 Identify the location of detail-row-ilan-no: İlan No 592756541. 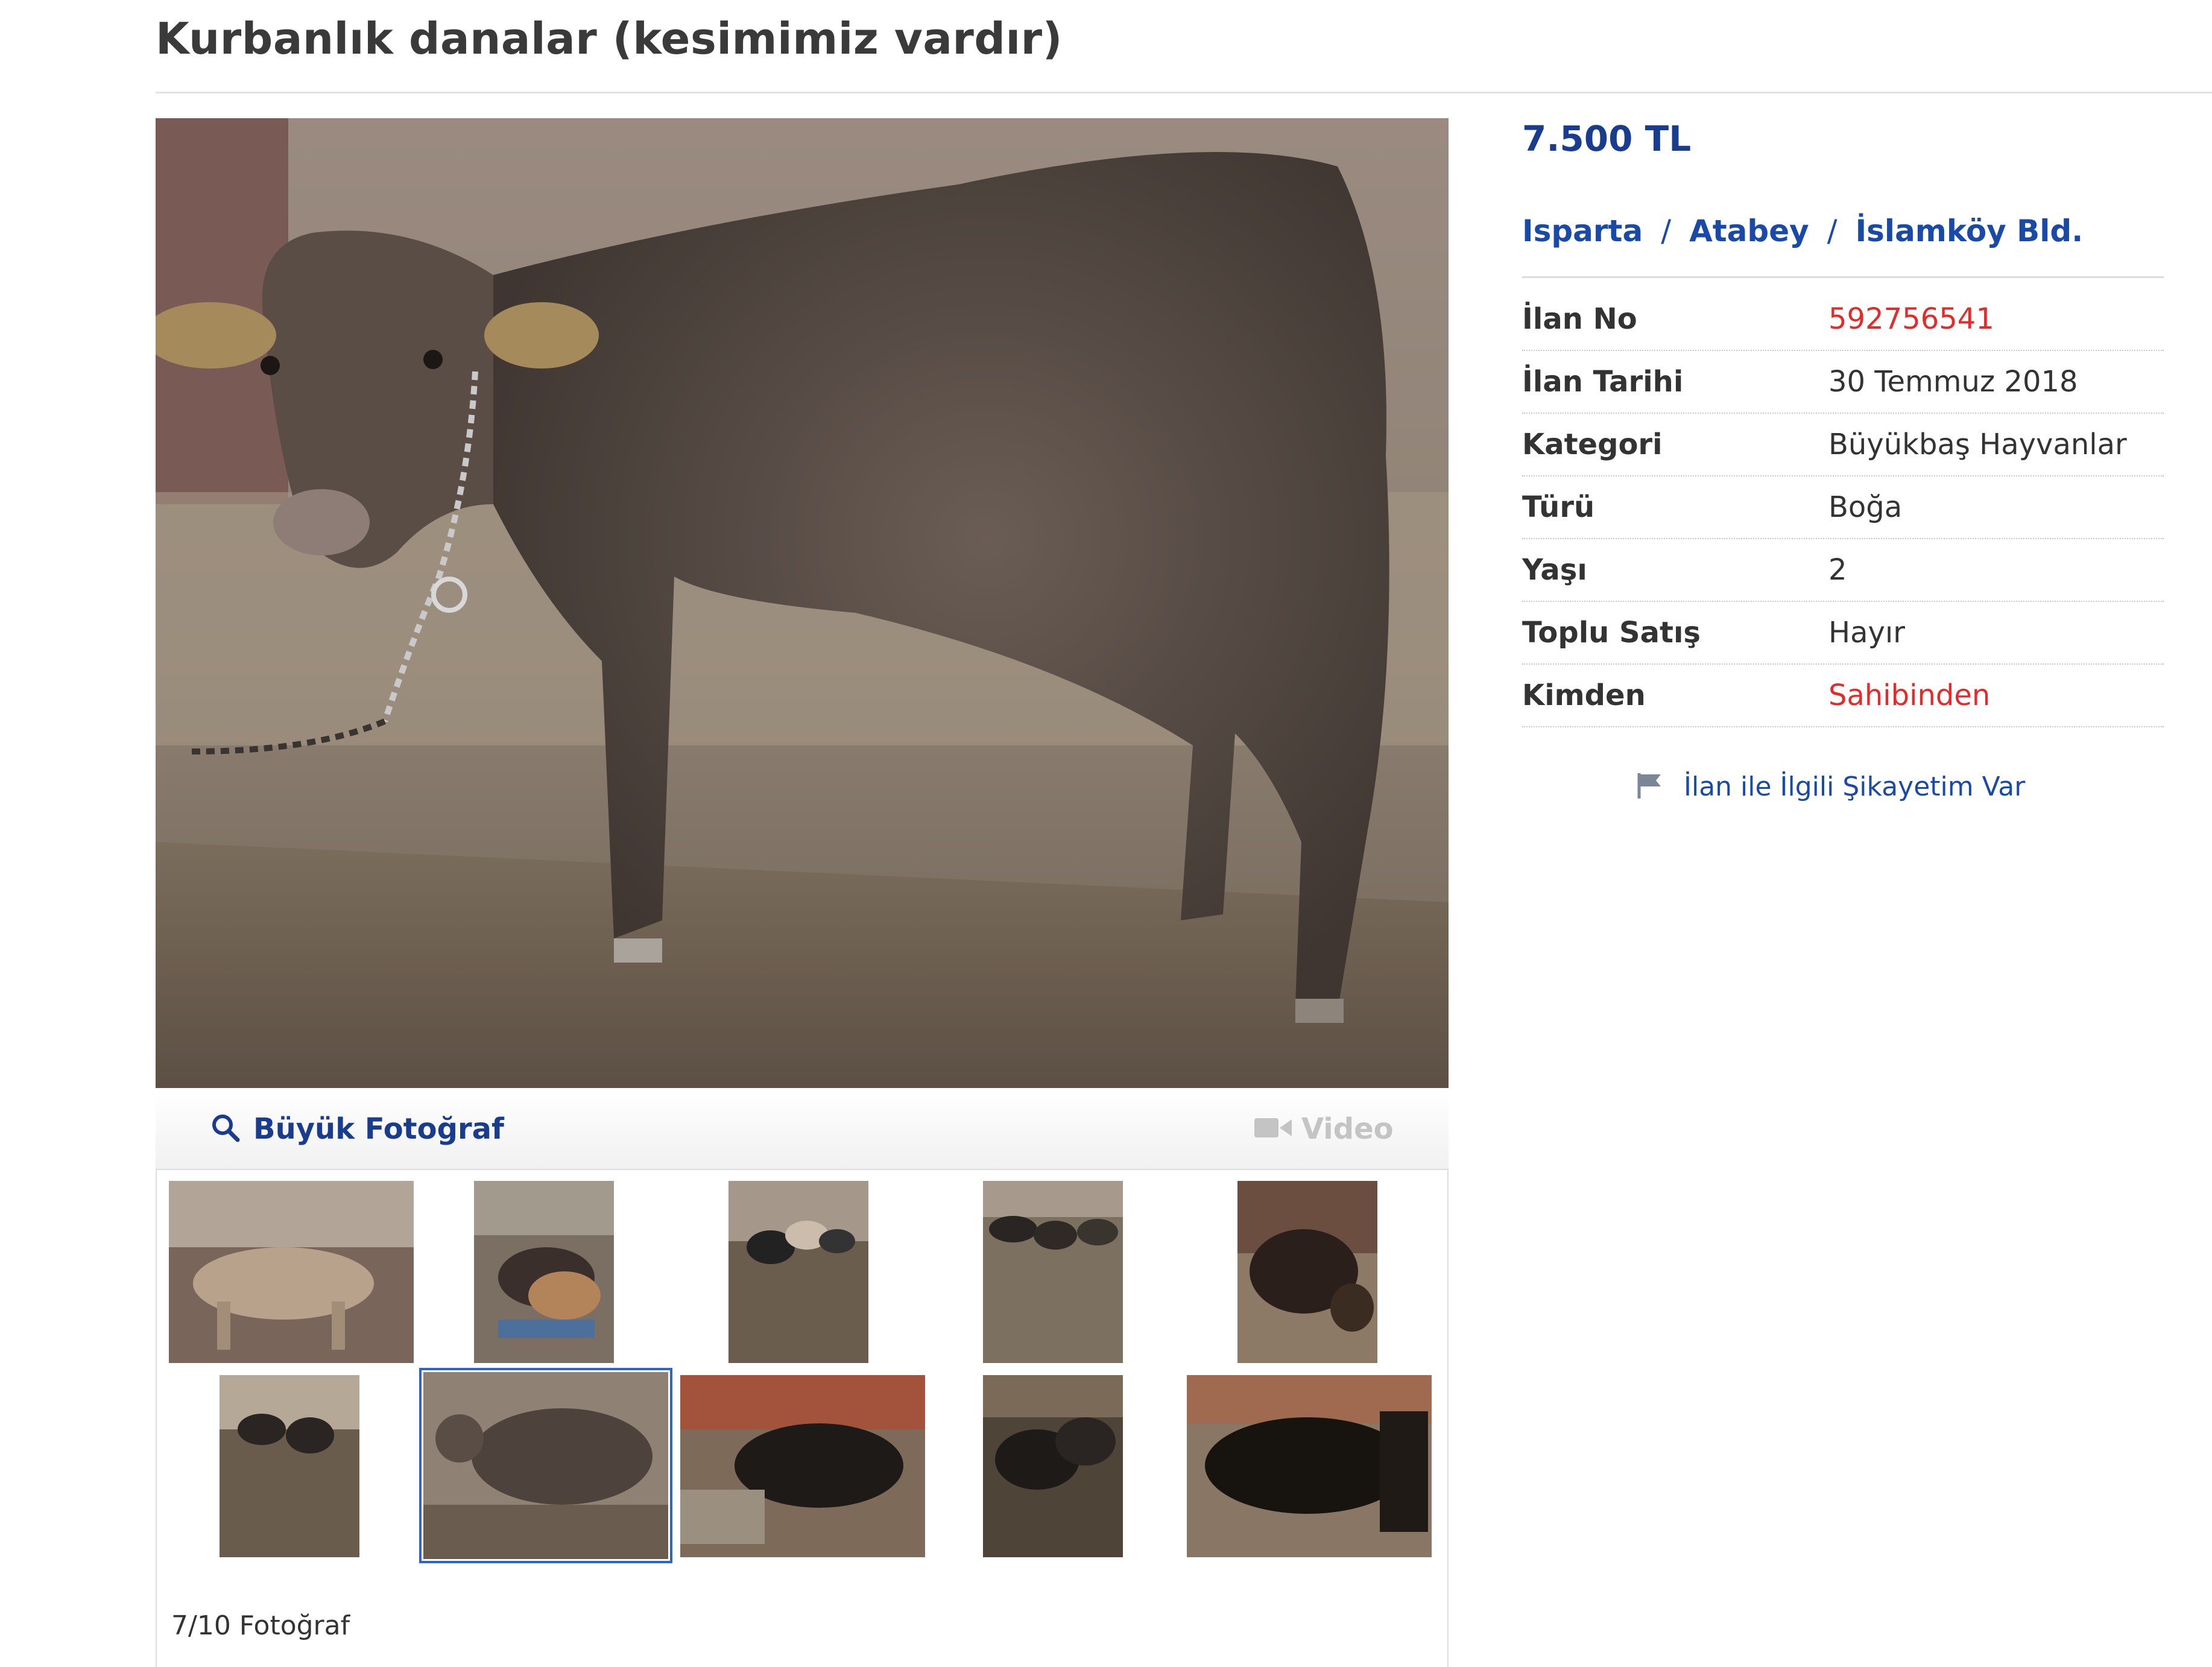
(1843, 320).